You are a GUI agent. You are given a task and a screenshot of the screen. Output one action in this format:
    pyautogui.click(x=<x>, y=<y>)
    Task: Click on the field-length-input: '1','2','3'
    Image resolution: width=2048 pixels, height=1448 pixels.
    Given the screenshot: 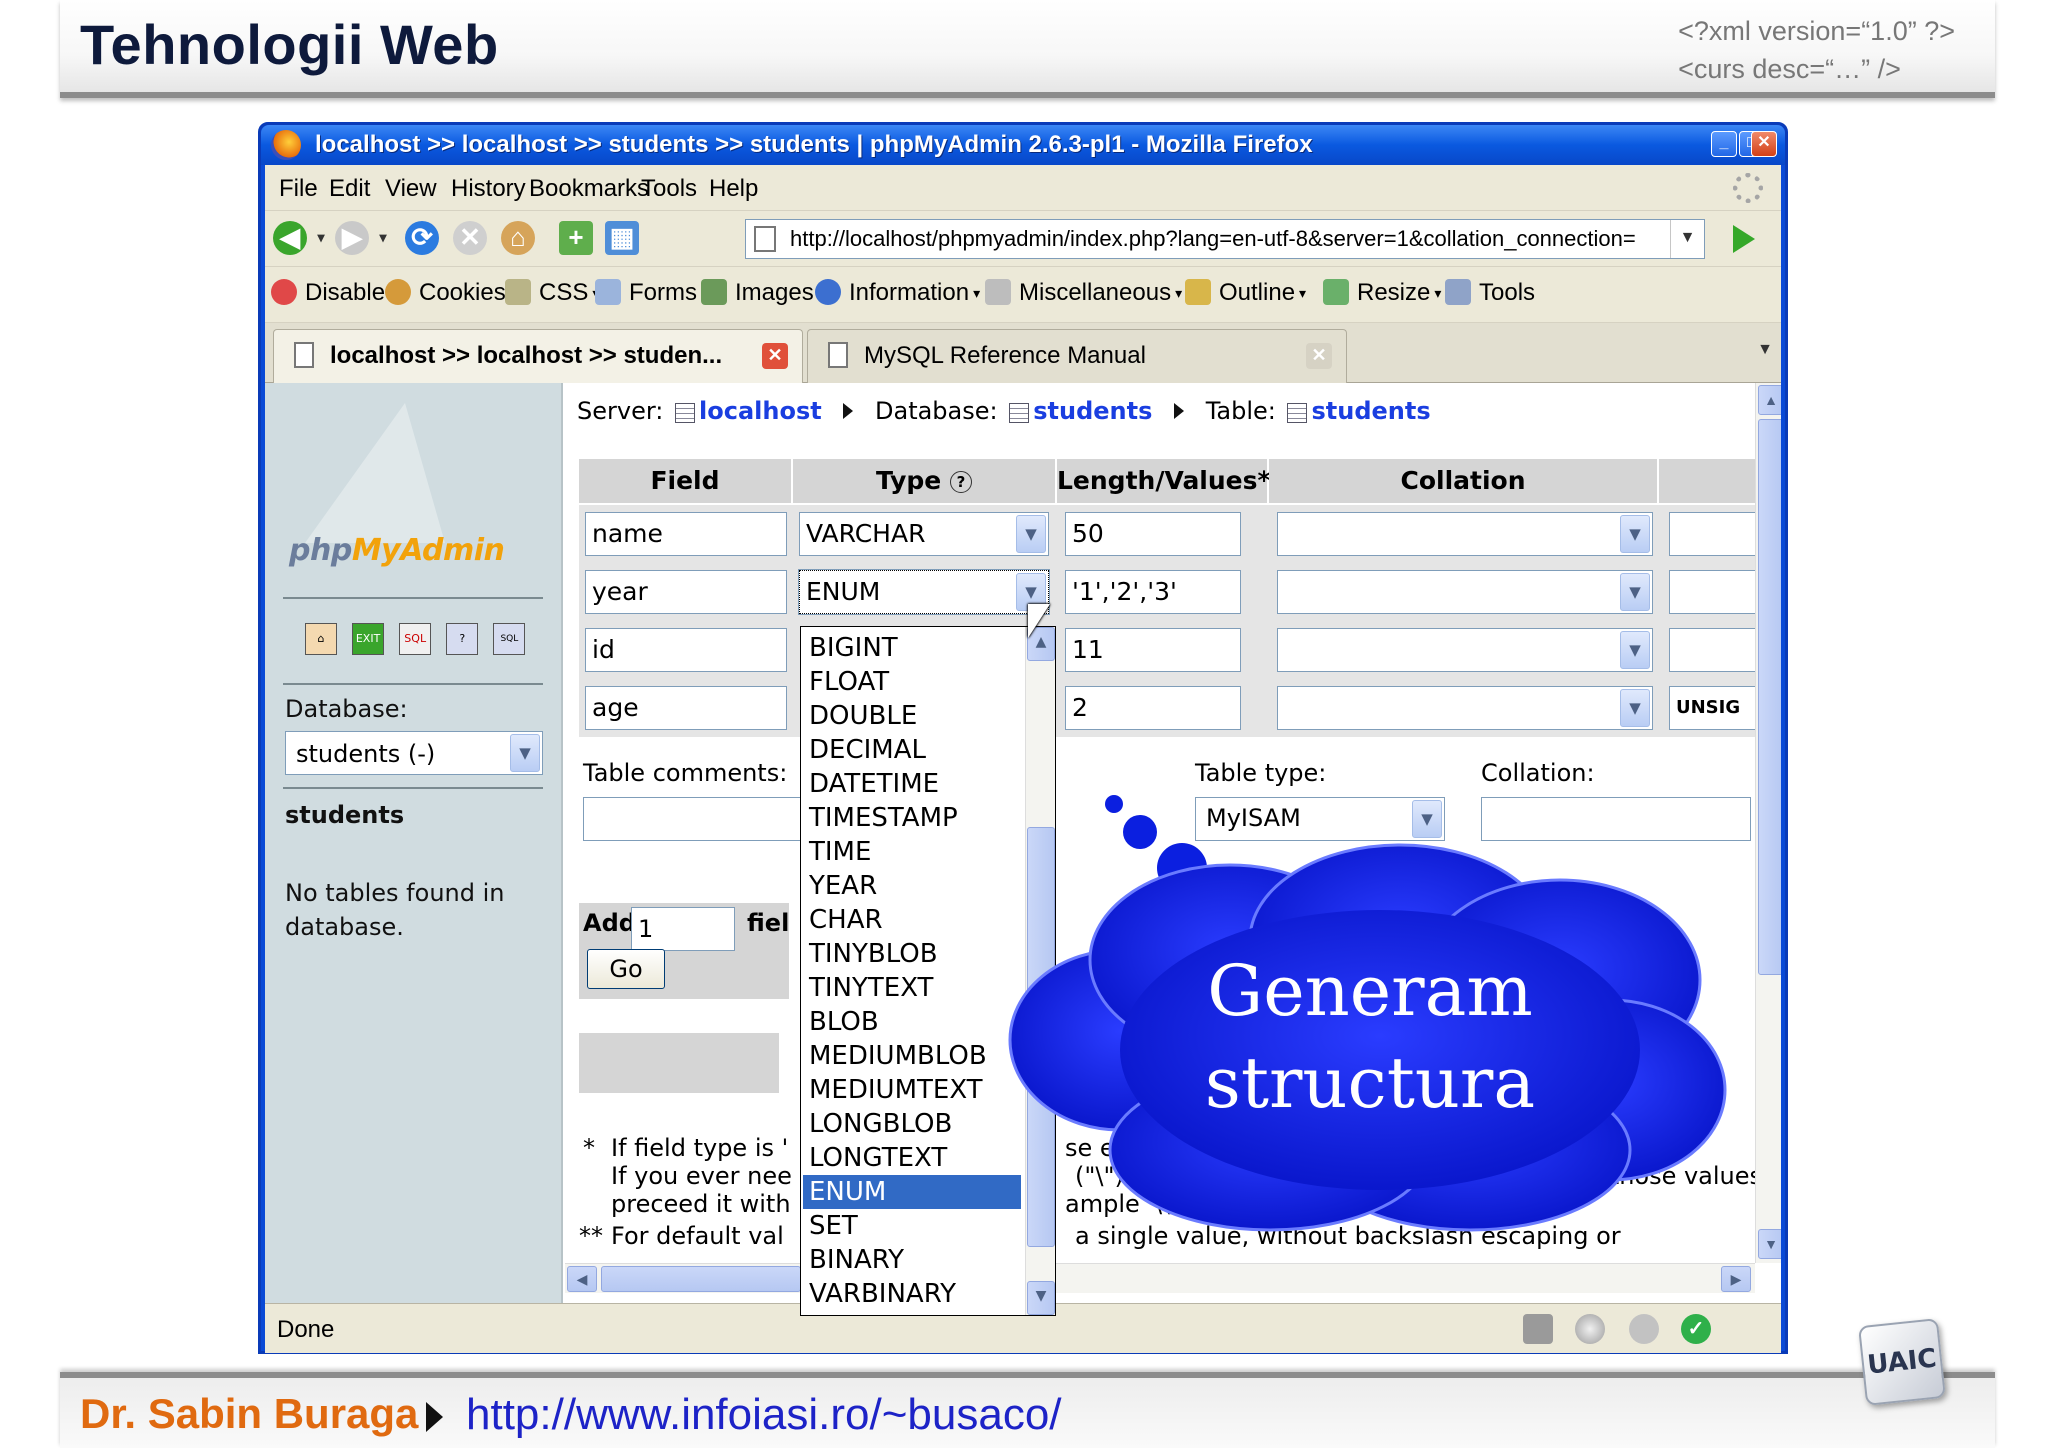 What is the action you would take?
    pyautogui.click(x=1153, y=592)
    